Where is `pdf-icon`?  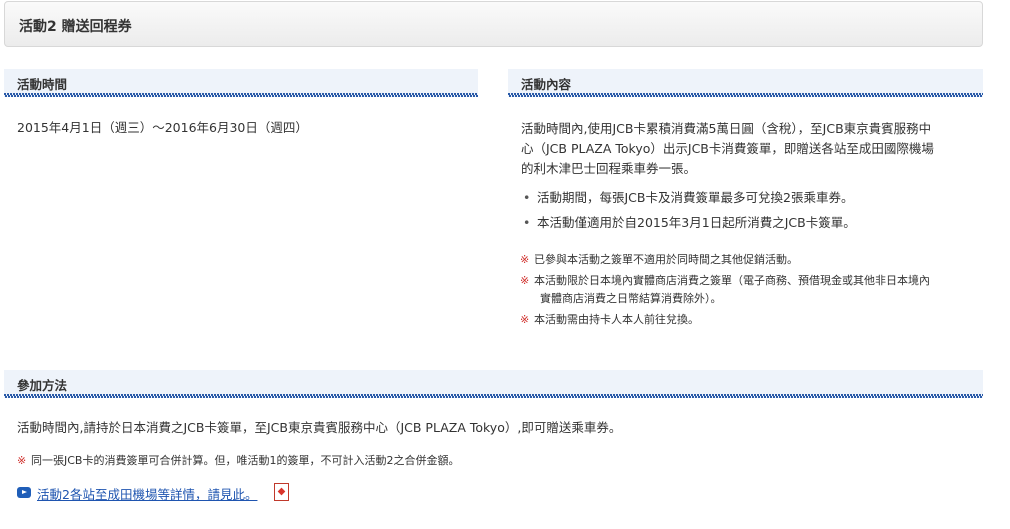
pdf-icon is located at coordinates (281, 492).